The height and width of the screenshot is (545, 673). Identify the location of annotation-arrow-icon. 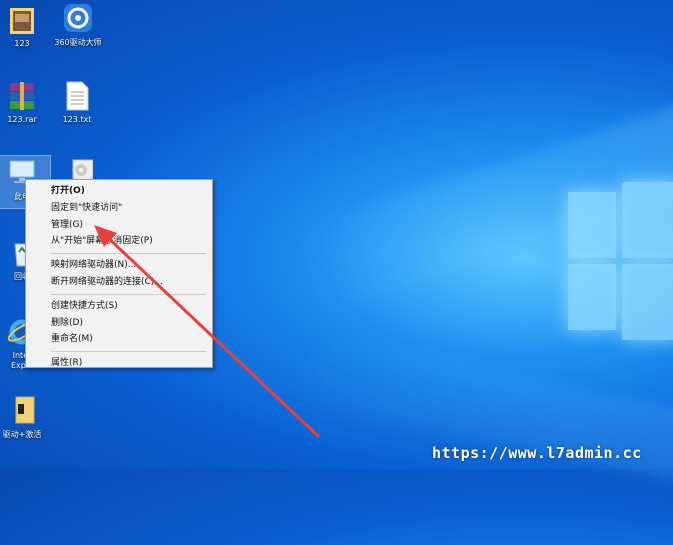
(207, 331).